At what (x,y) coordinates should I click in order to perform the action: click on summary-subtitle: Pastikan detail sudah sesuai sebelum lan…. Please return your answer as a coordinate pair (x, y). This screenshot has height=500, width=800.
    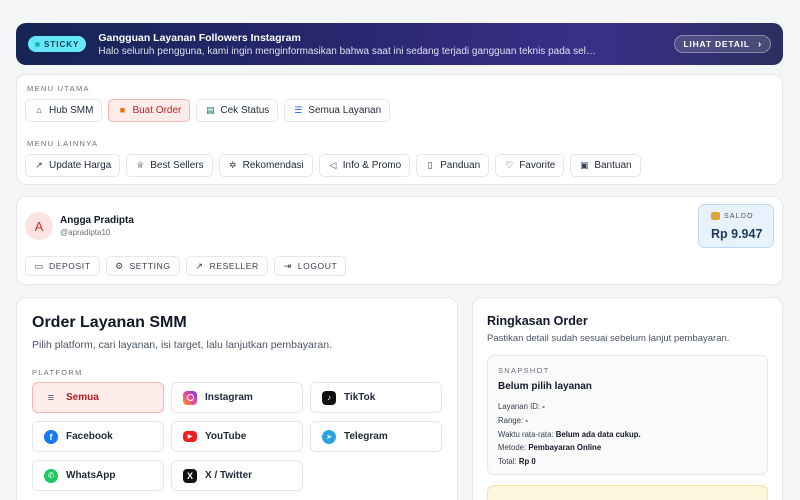
    Looking at the image, I should click on (608, 338).